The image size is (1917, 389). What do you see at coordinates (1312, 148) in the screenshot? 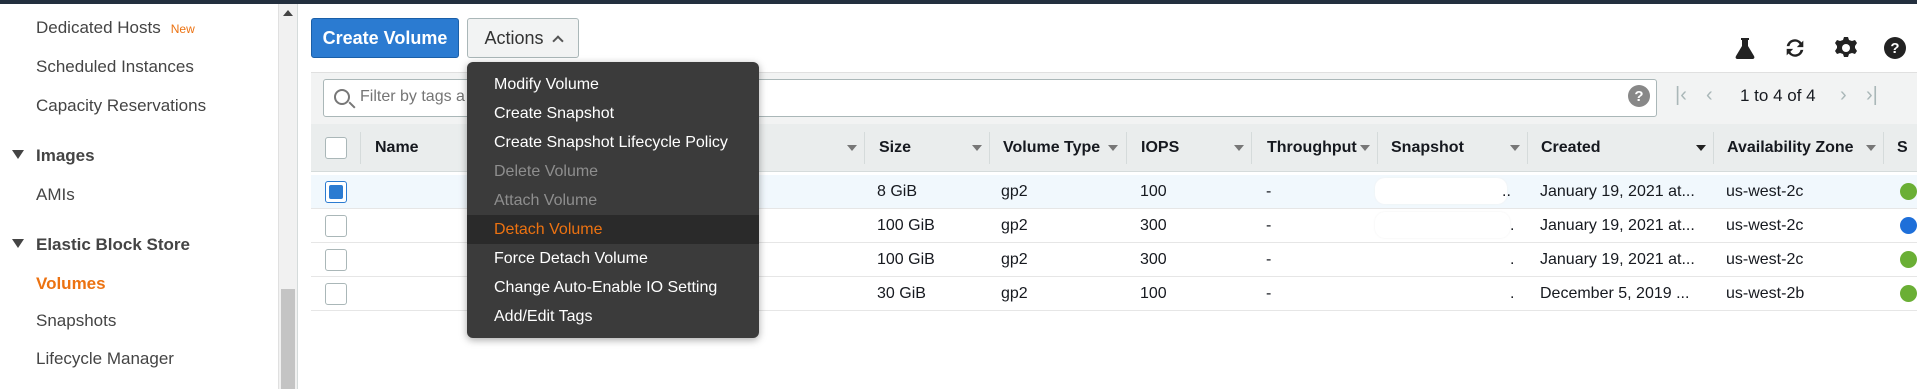
I see `column-header-throughput: Throughput` at bounding box center [1312, 148].